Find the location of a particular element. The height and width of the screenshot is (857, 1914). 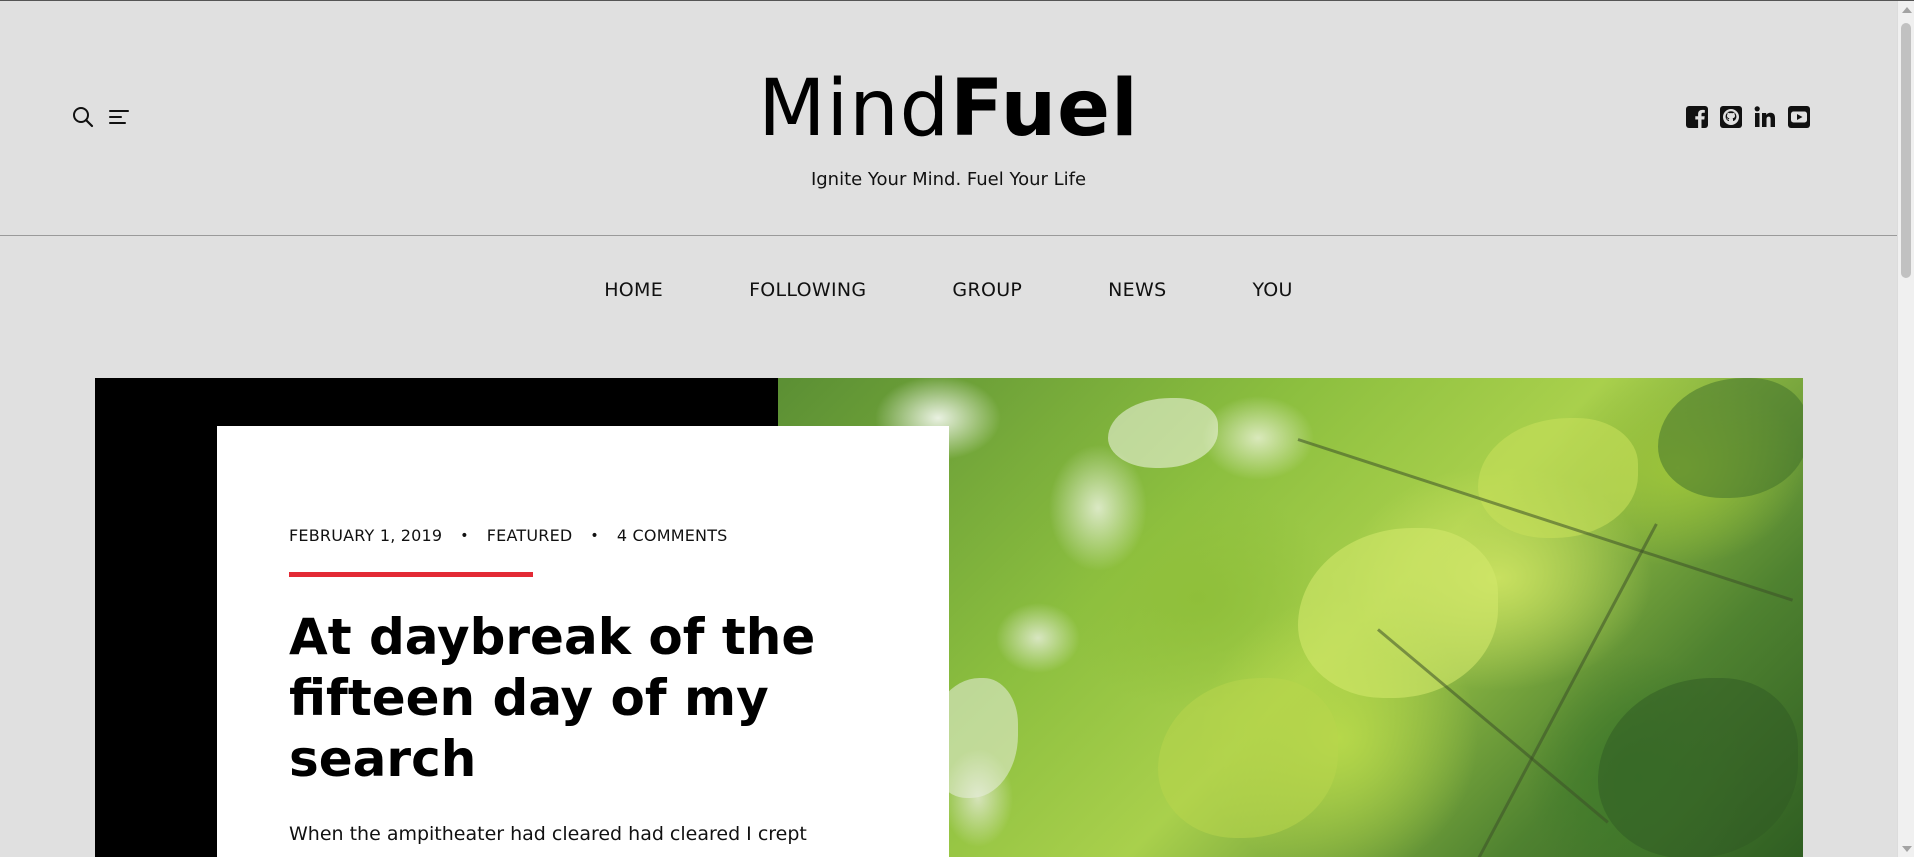

main-nav: HOME FOLLOWING GROUP NEWS YOU is located at coordinates (948, 290).